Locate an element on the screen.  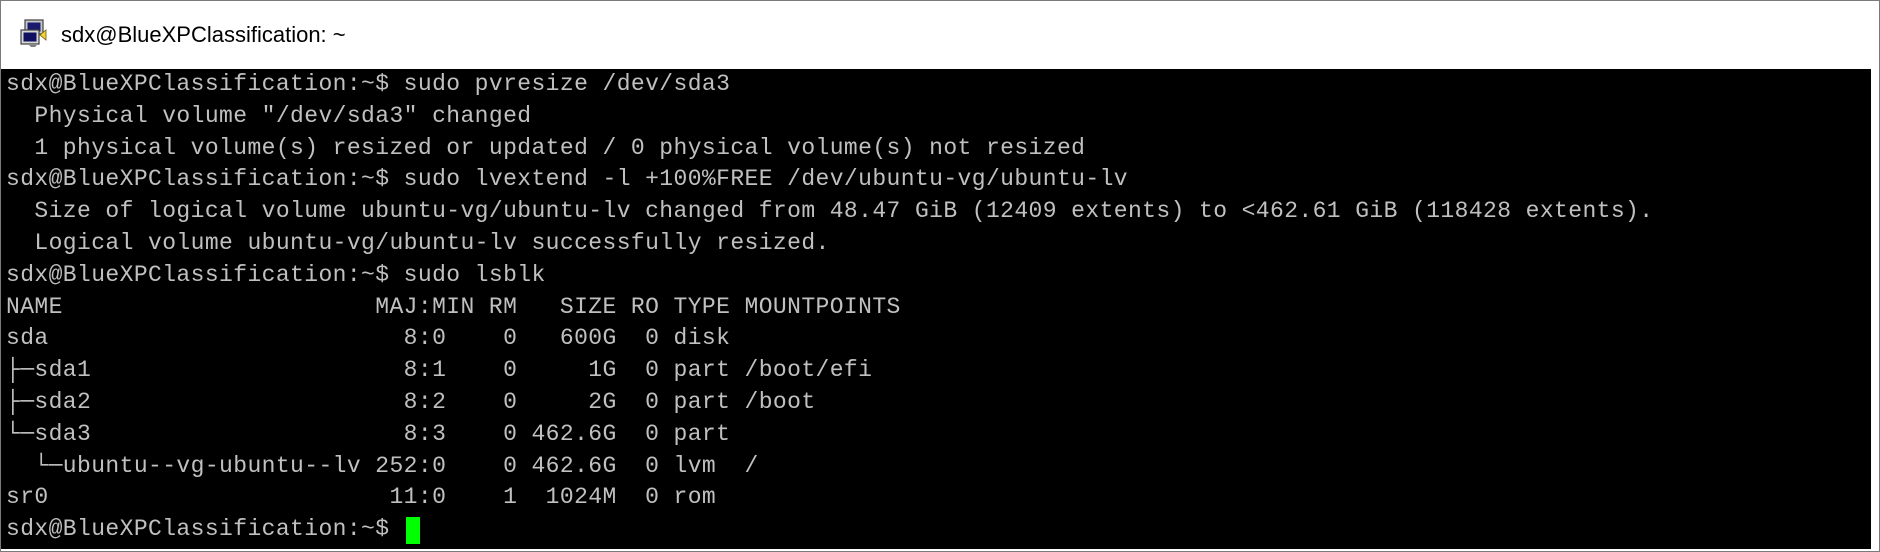
current-prompt-line: sdx@BlueXPClassification:~$ is located at coordinates (829, 530).